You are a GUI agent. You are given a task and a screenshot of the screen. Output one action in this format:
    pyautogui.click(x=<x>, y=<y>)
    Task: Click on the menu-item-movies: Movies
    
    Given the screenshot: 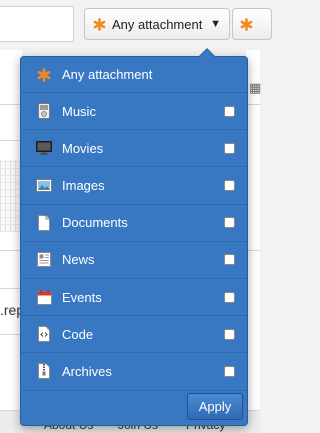 What is the action you would take?
    pyautogui.click(x=134, y=149)
    